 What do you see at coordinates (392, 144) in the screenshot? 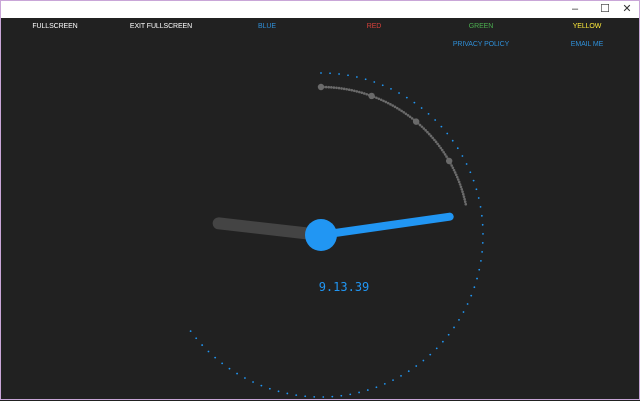
I see `minutes-arc` at bounding box center [392, 144].